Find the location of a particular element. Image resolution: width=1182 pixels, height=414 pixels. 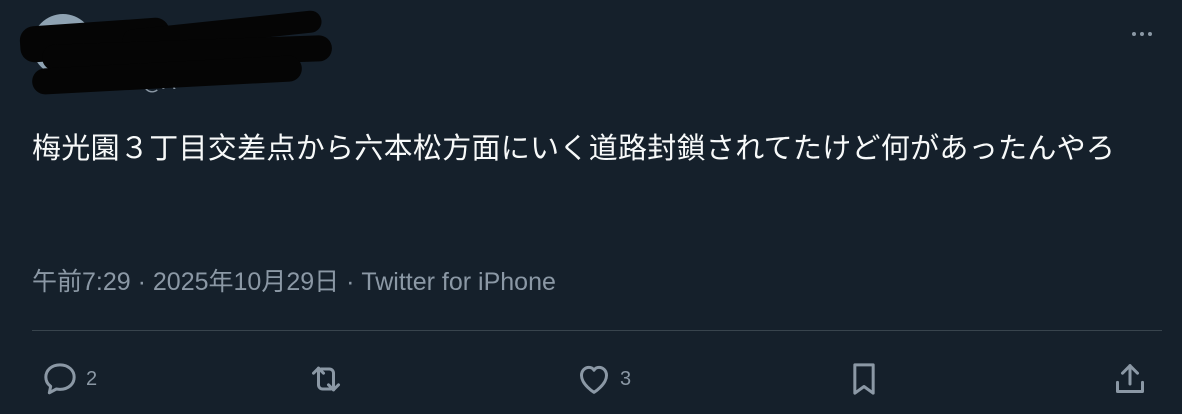

tweet-date: 2025年10月29日 is located at coordinates (246, 282).